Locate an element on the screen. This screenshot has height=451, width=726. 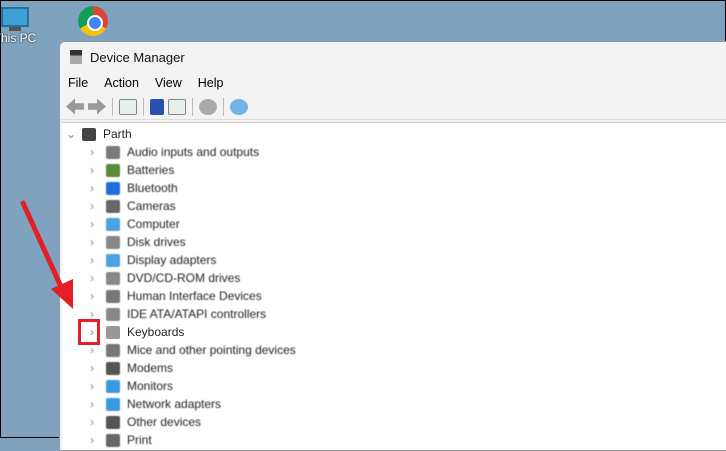
red-arrow is located at coordinates (46, 254).